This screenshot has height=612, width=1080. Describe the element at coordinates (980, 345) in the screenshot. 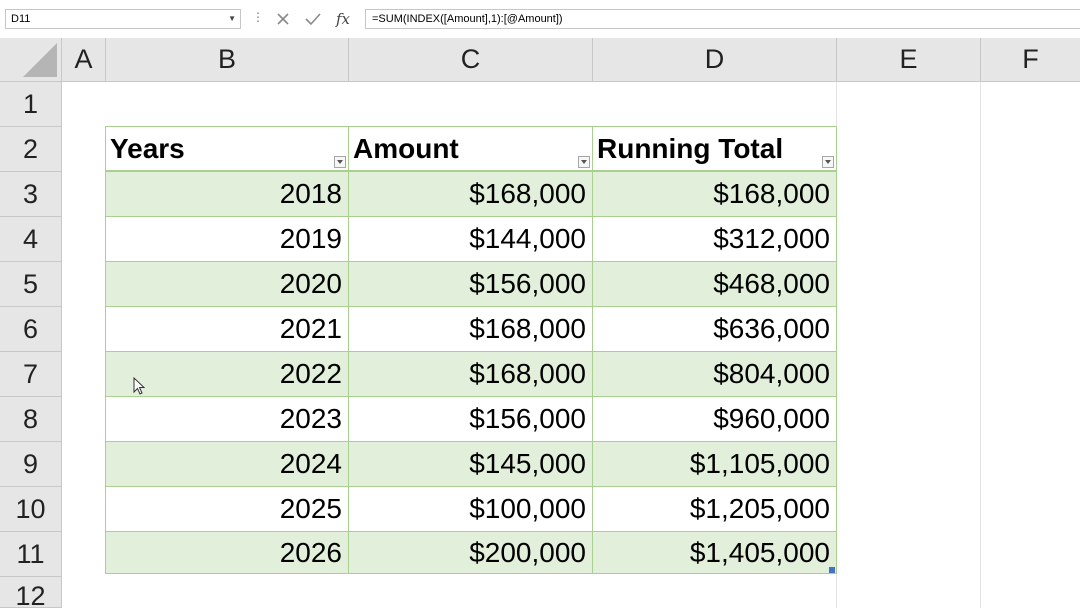

I see `gridline` at that location.